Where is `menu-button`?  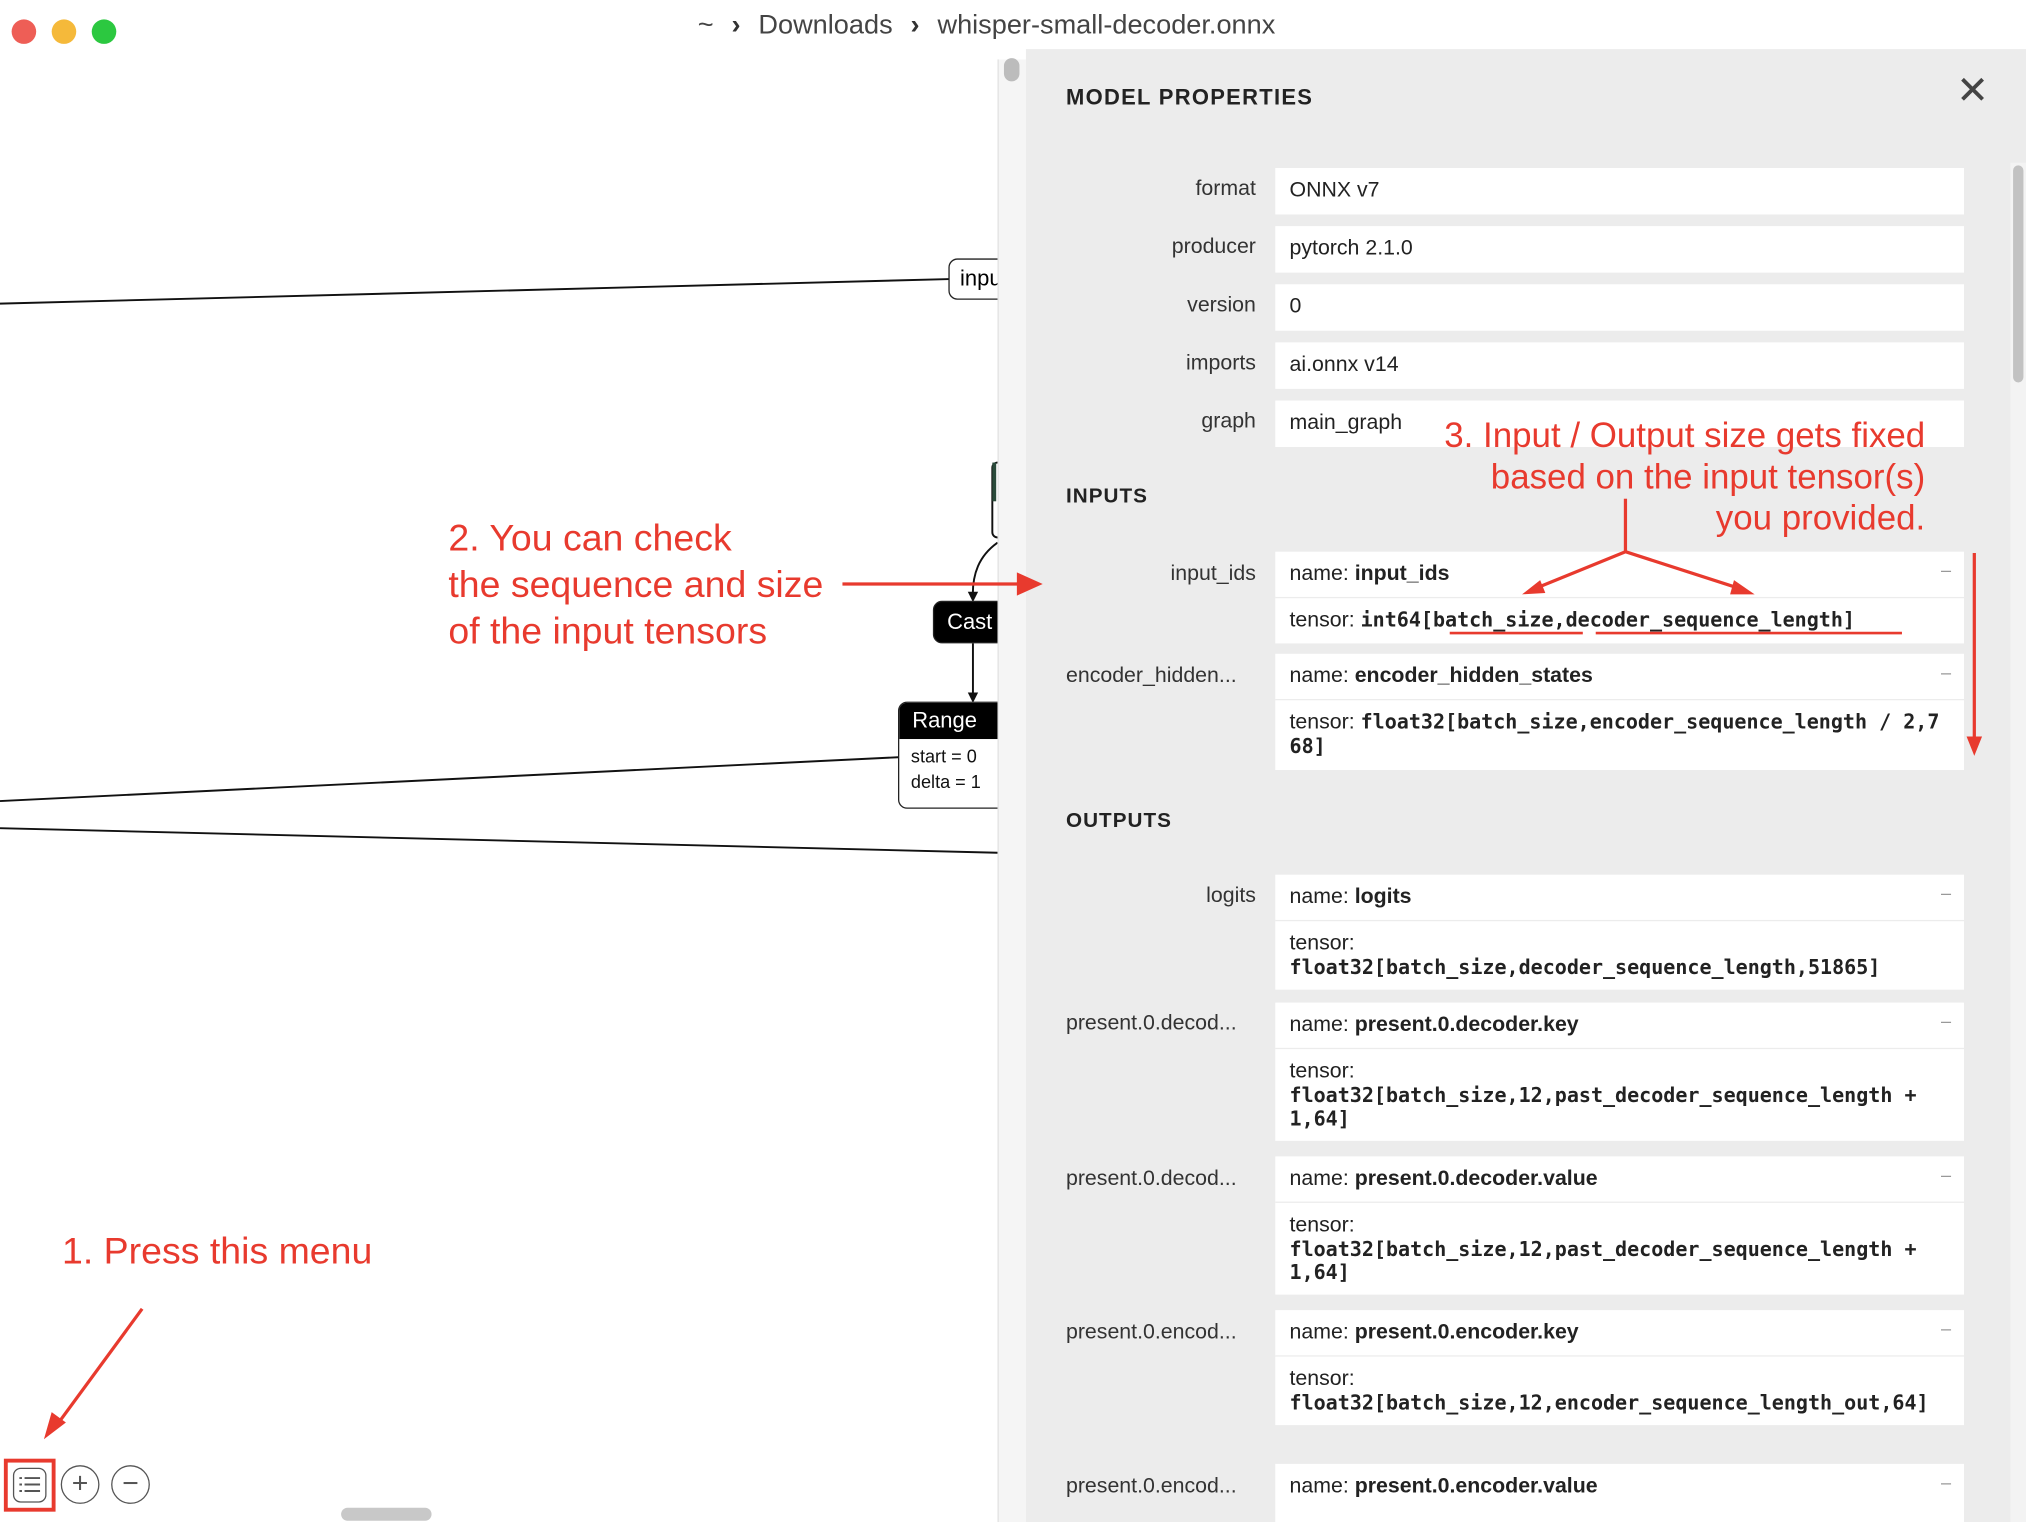 menu-button is located at coordinates (29, 1485).